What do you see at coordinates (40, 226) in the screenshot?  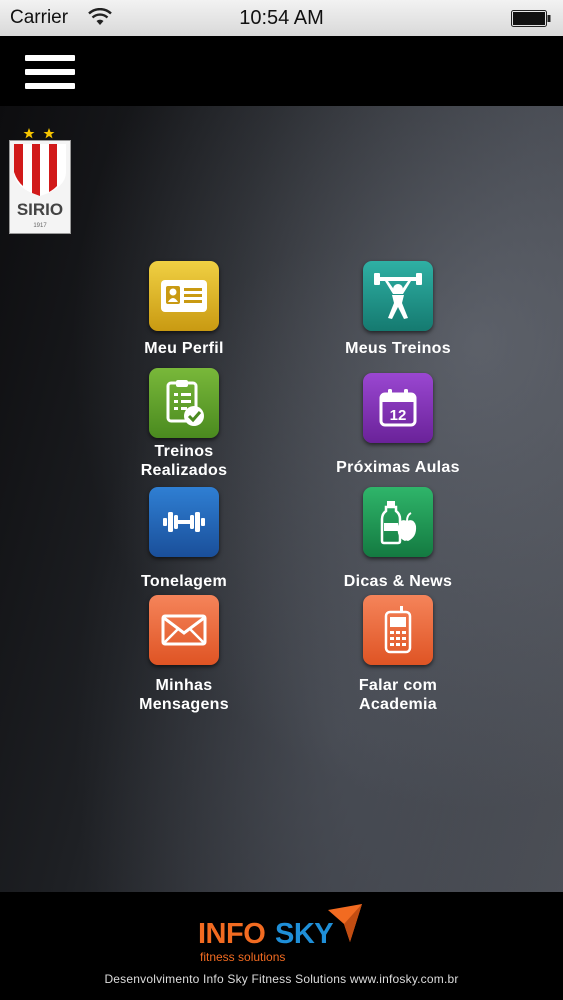 I see `club-logo-year: 1917` at bounding box center [40, 226].